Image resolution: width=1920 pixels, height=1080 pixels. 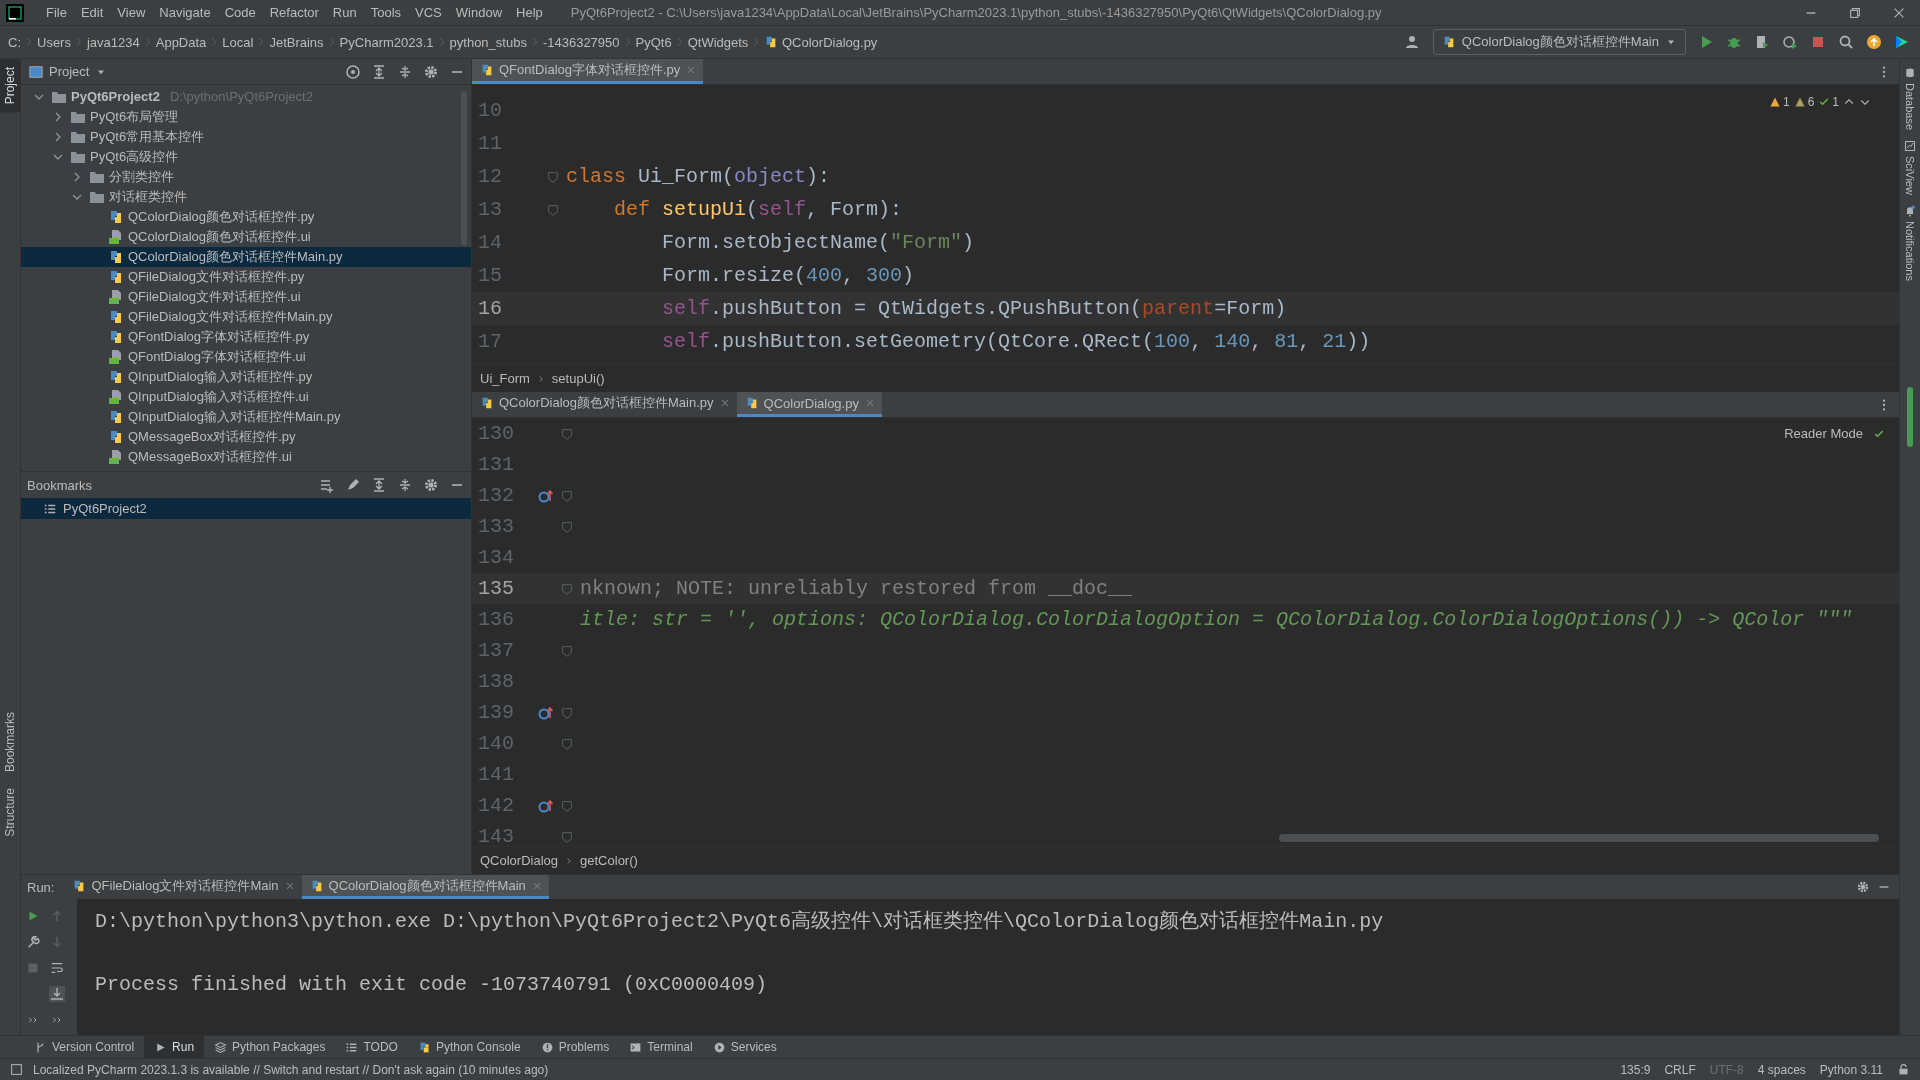 I want to click on path-breadcrumb: Local, so click(x=238, y=42).